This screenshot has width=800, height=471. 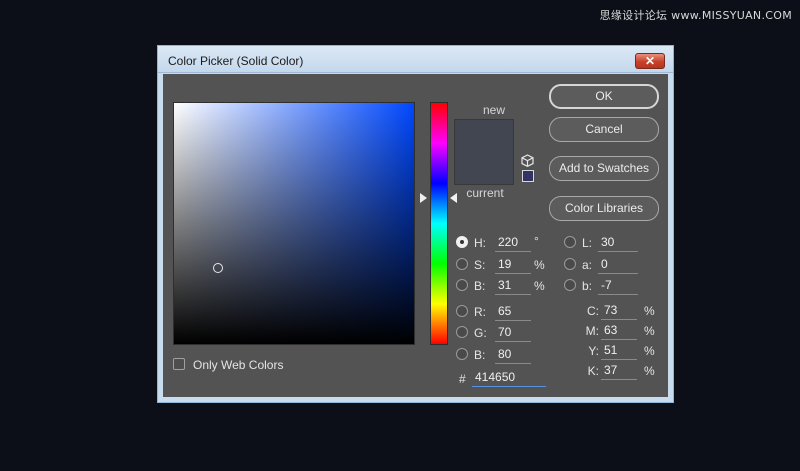 What do you see at coordinates (462, 285) in the screenshot?
I see `brightness-radio` at bounding box center [462, 285].